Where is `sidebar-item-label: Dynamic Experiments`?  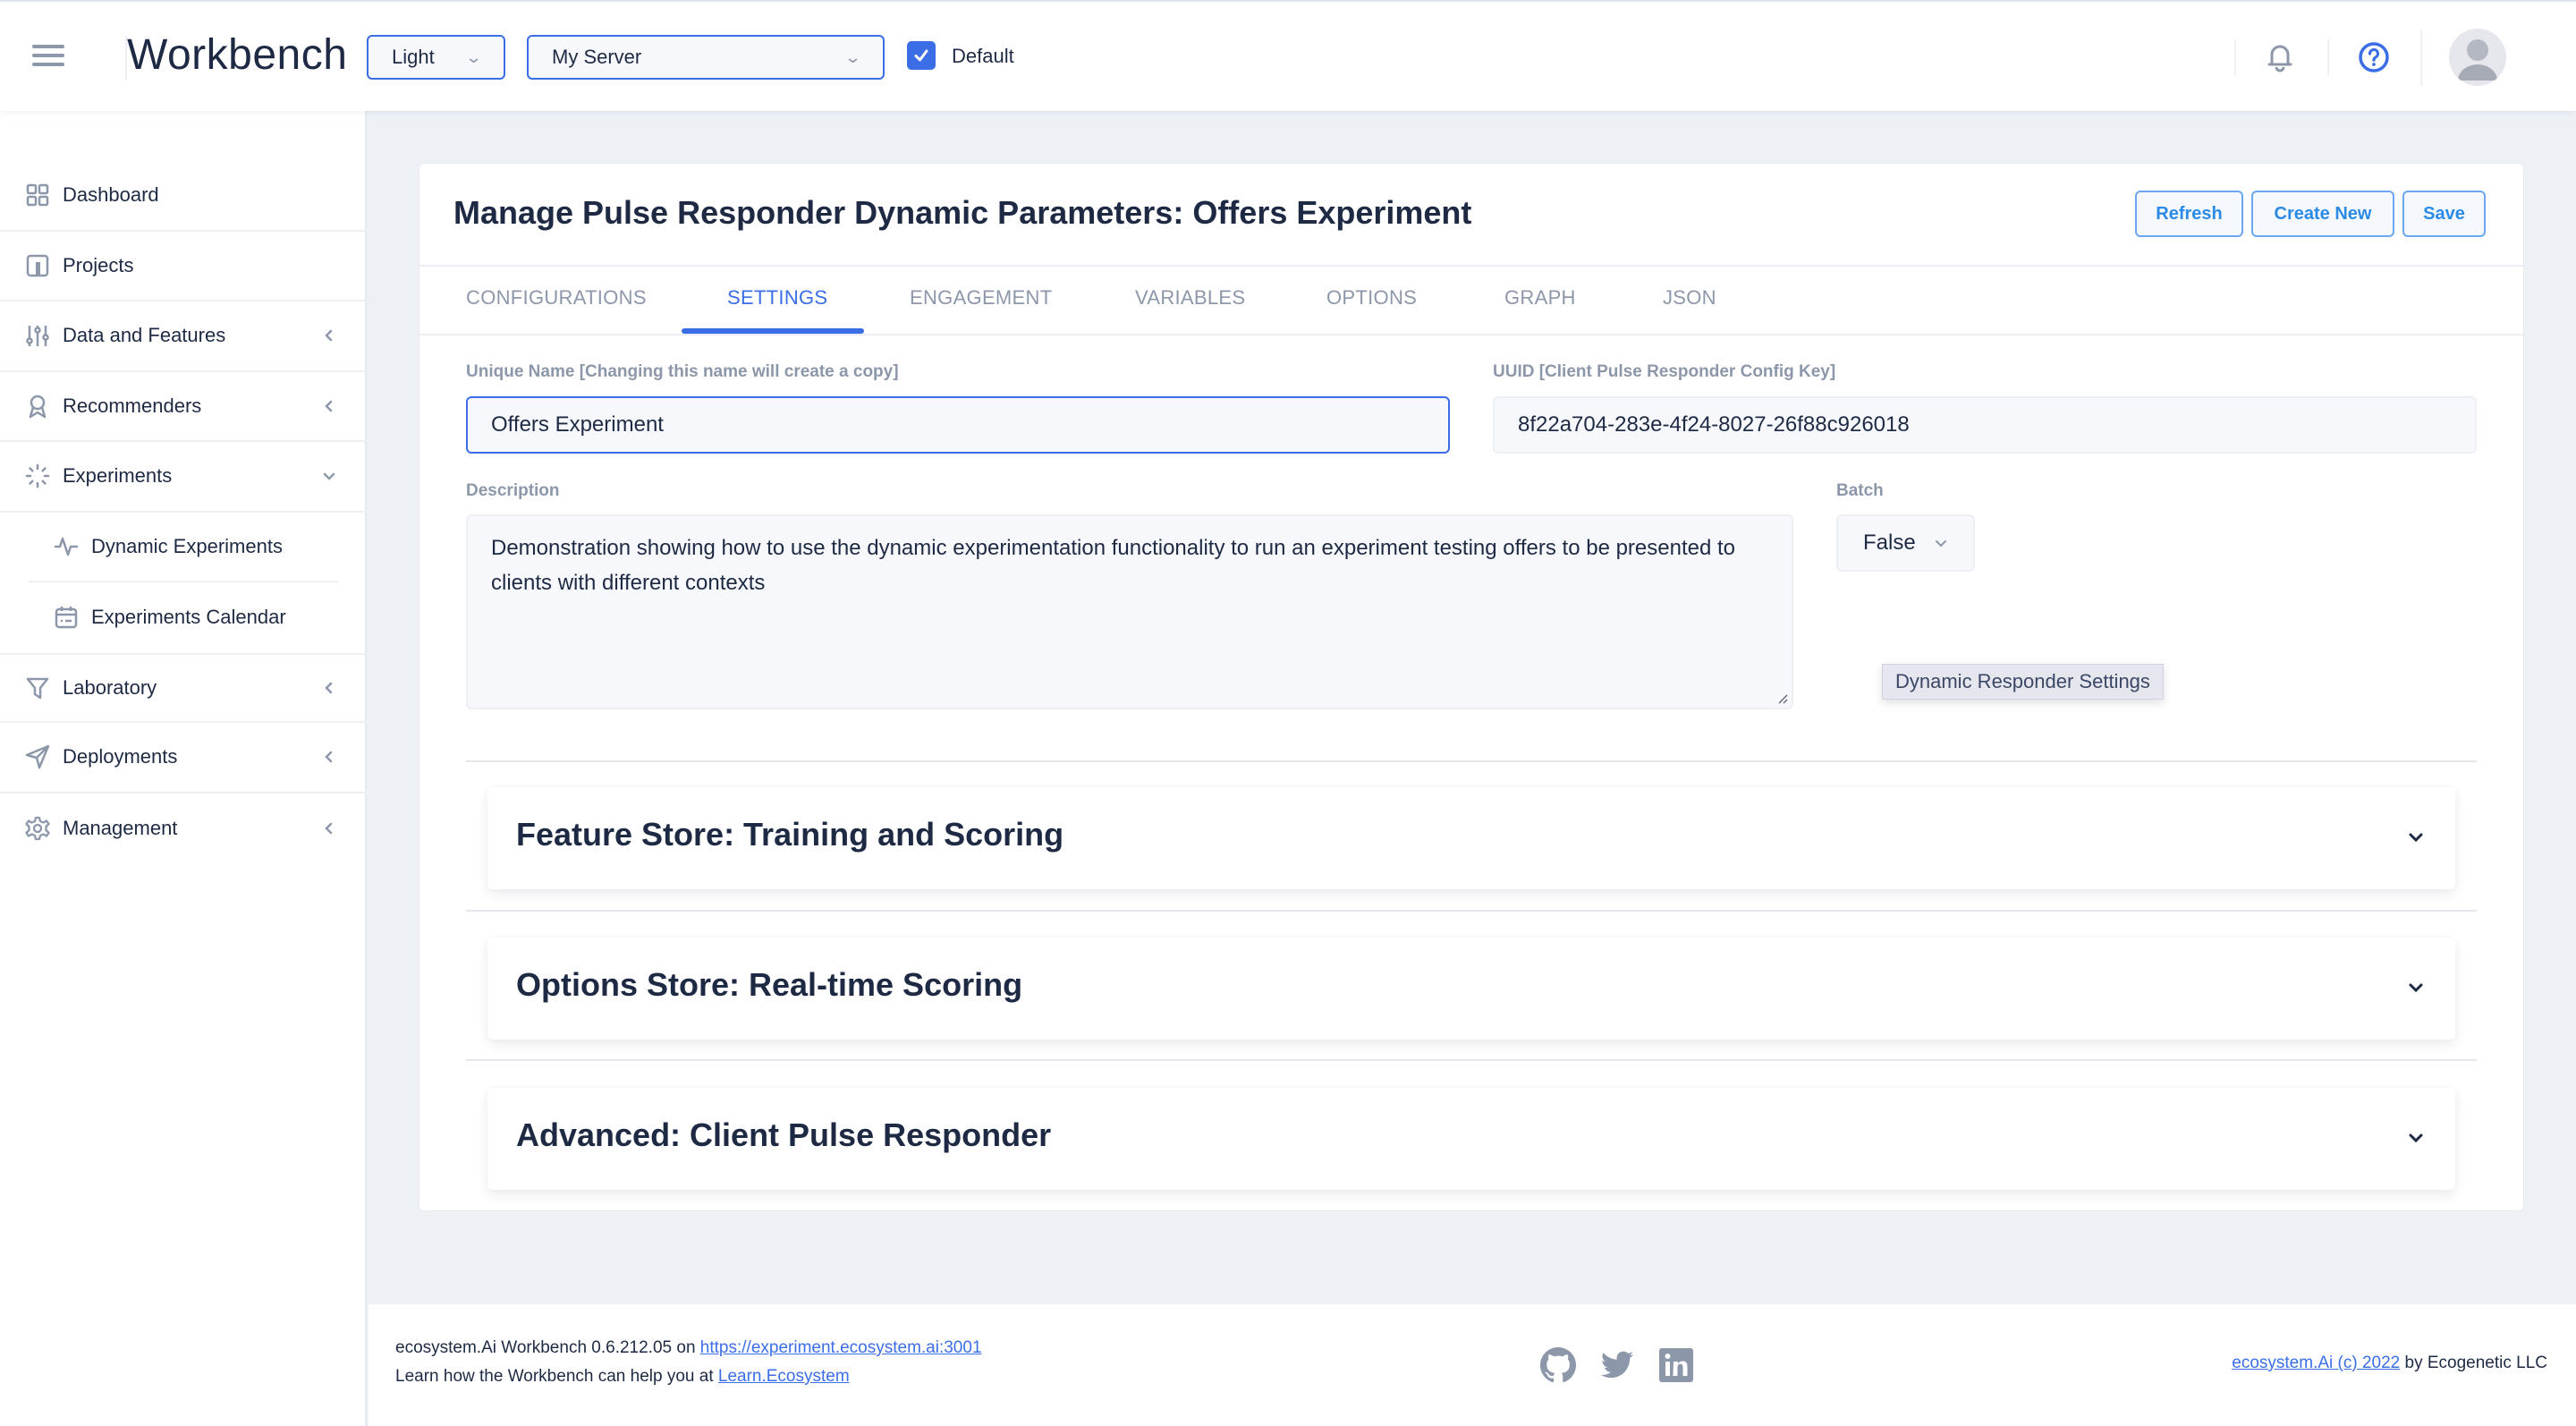
sidebar-item-label: Dynamic Experiments is located at coordinates (187, 546).